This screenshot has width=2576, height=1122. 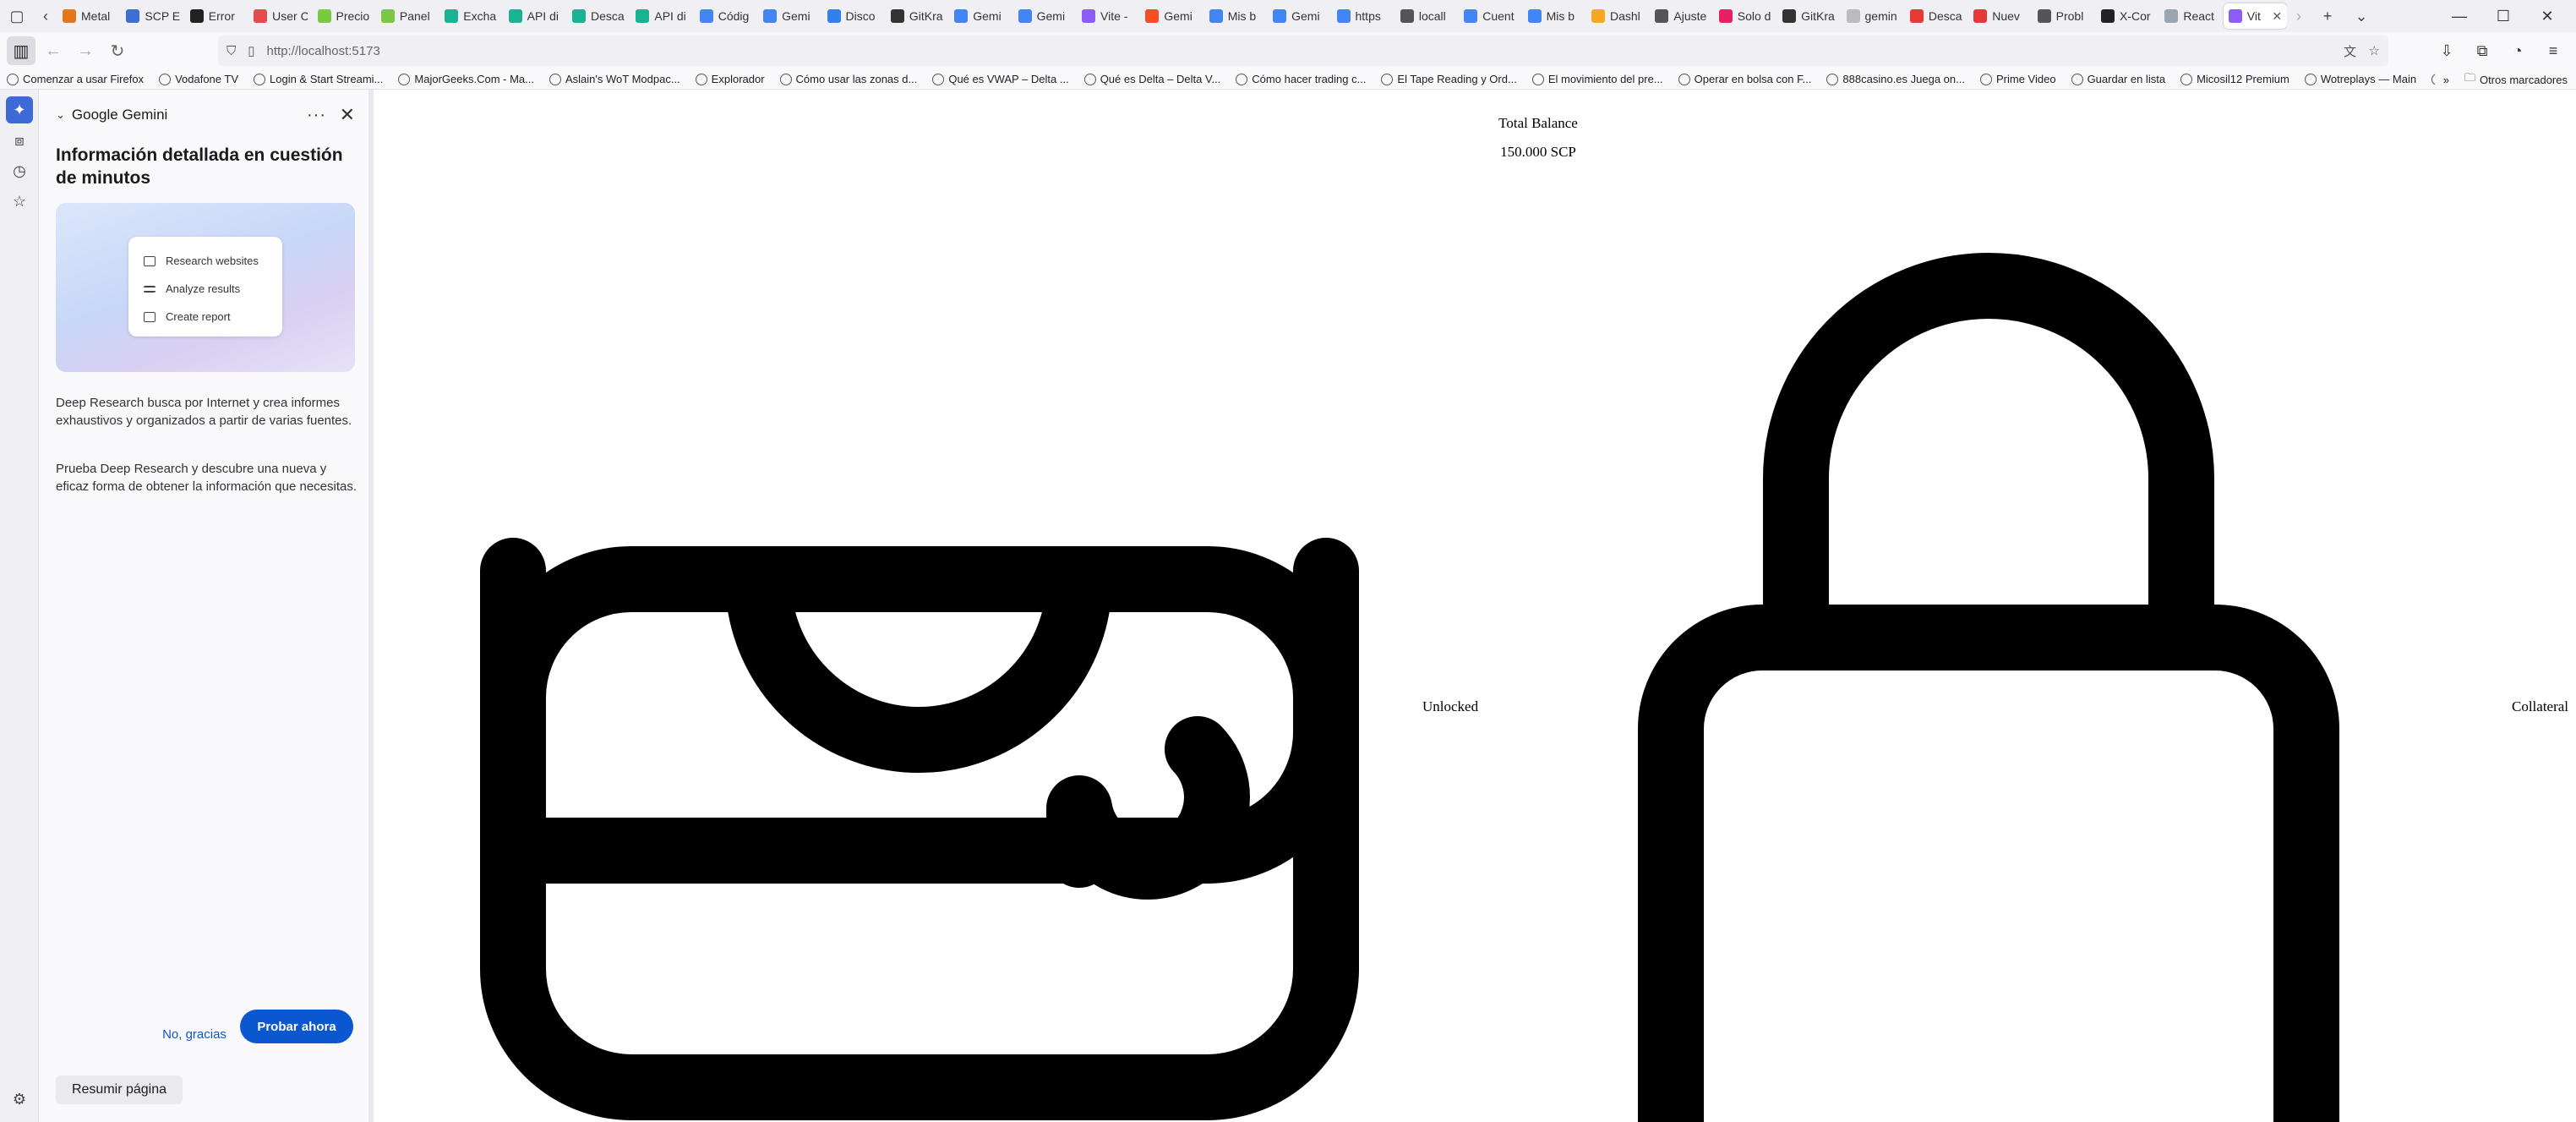 What do you see at coordinates (344, 16) in the screenshot?
I see `tab: Precio` at bounding box center [344, 16].